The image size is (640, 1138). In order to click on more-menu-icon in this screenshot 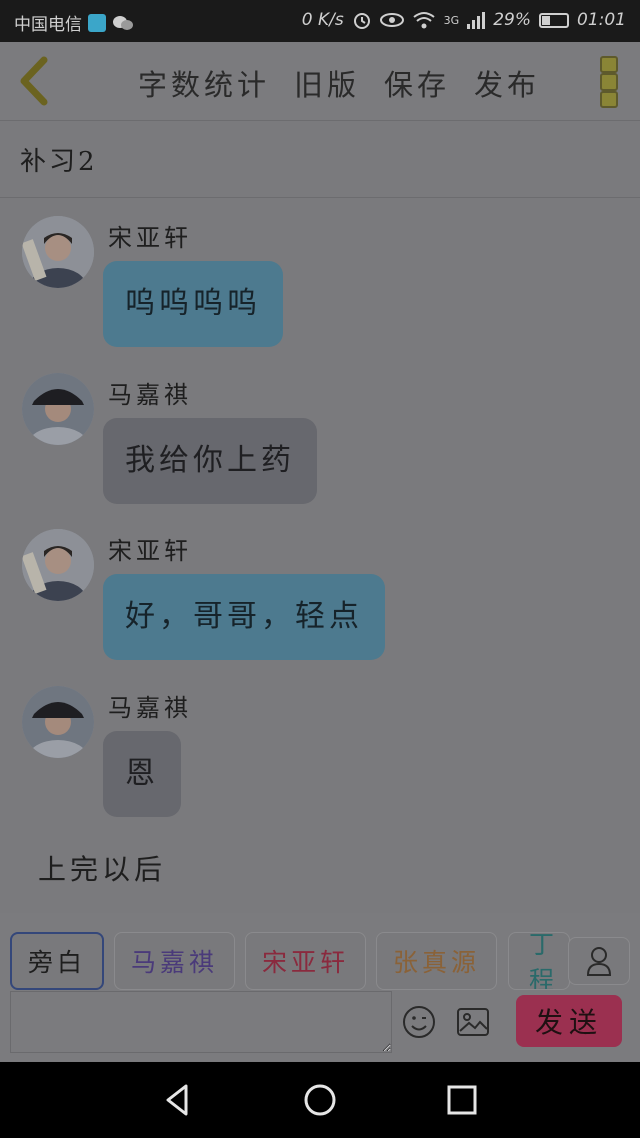, I will do `click(609, 82)`.